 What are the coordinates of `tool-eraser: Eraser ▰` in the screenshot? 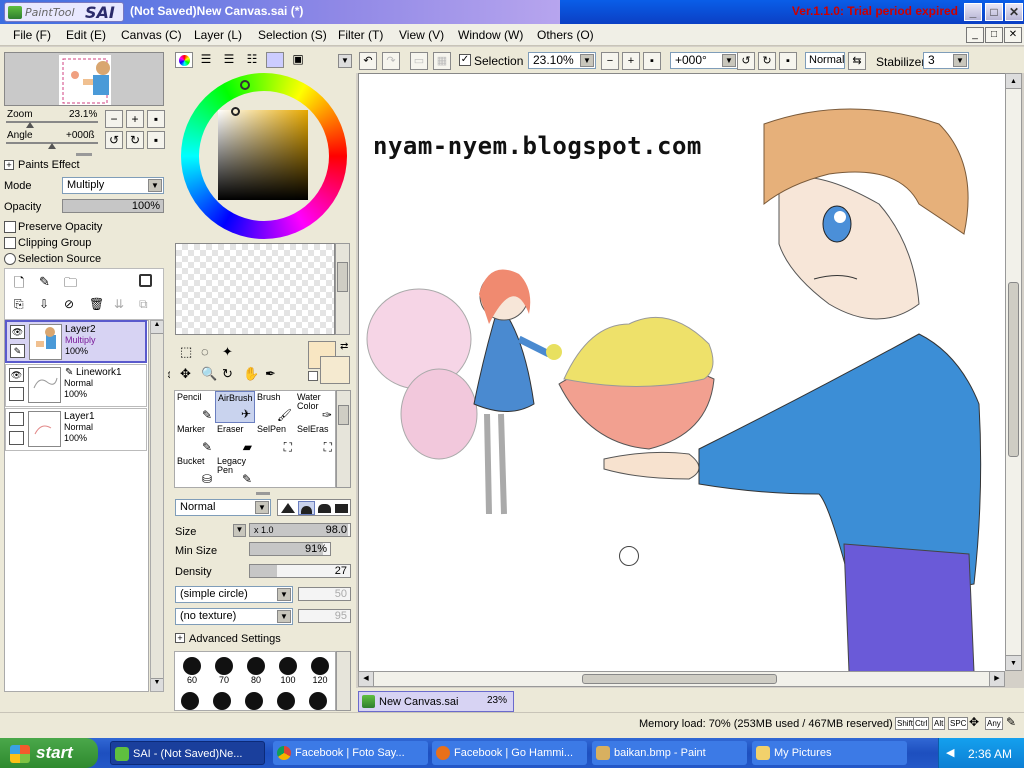 It's located at (235, 439).